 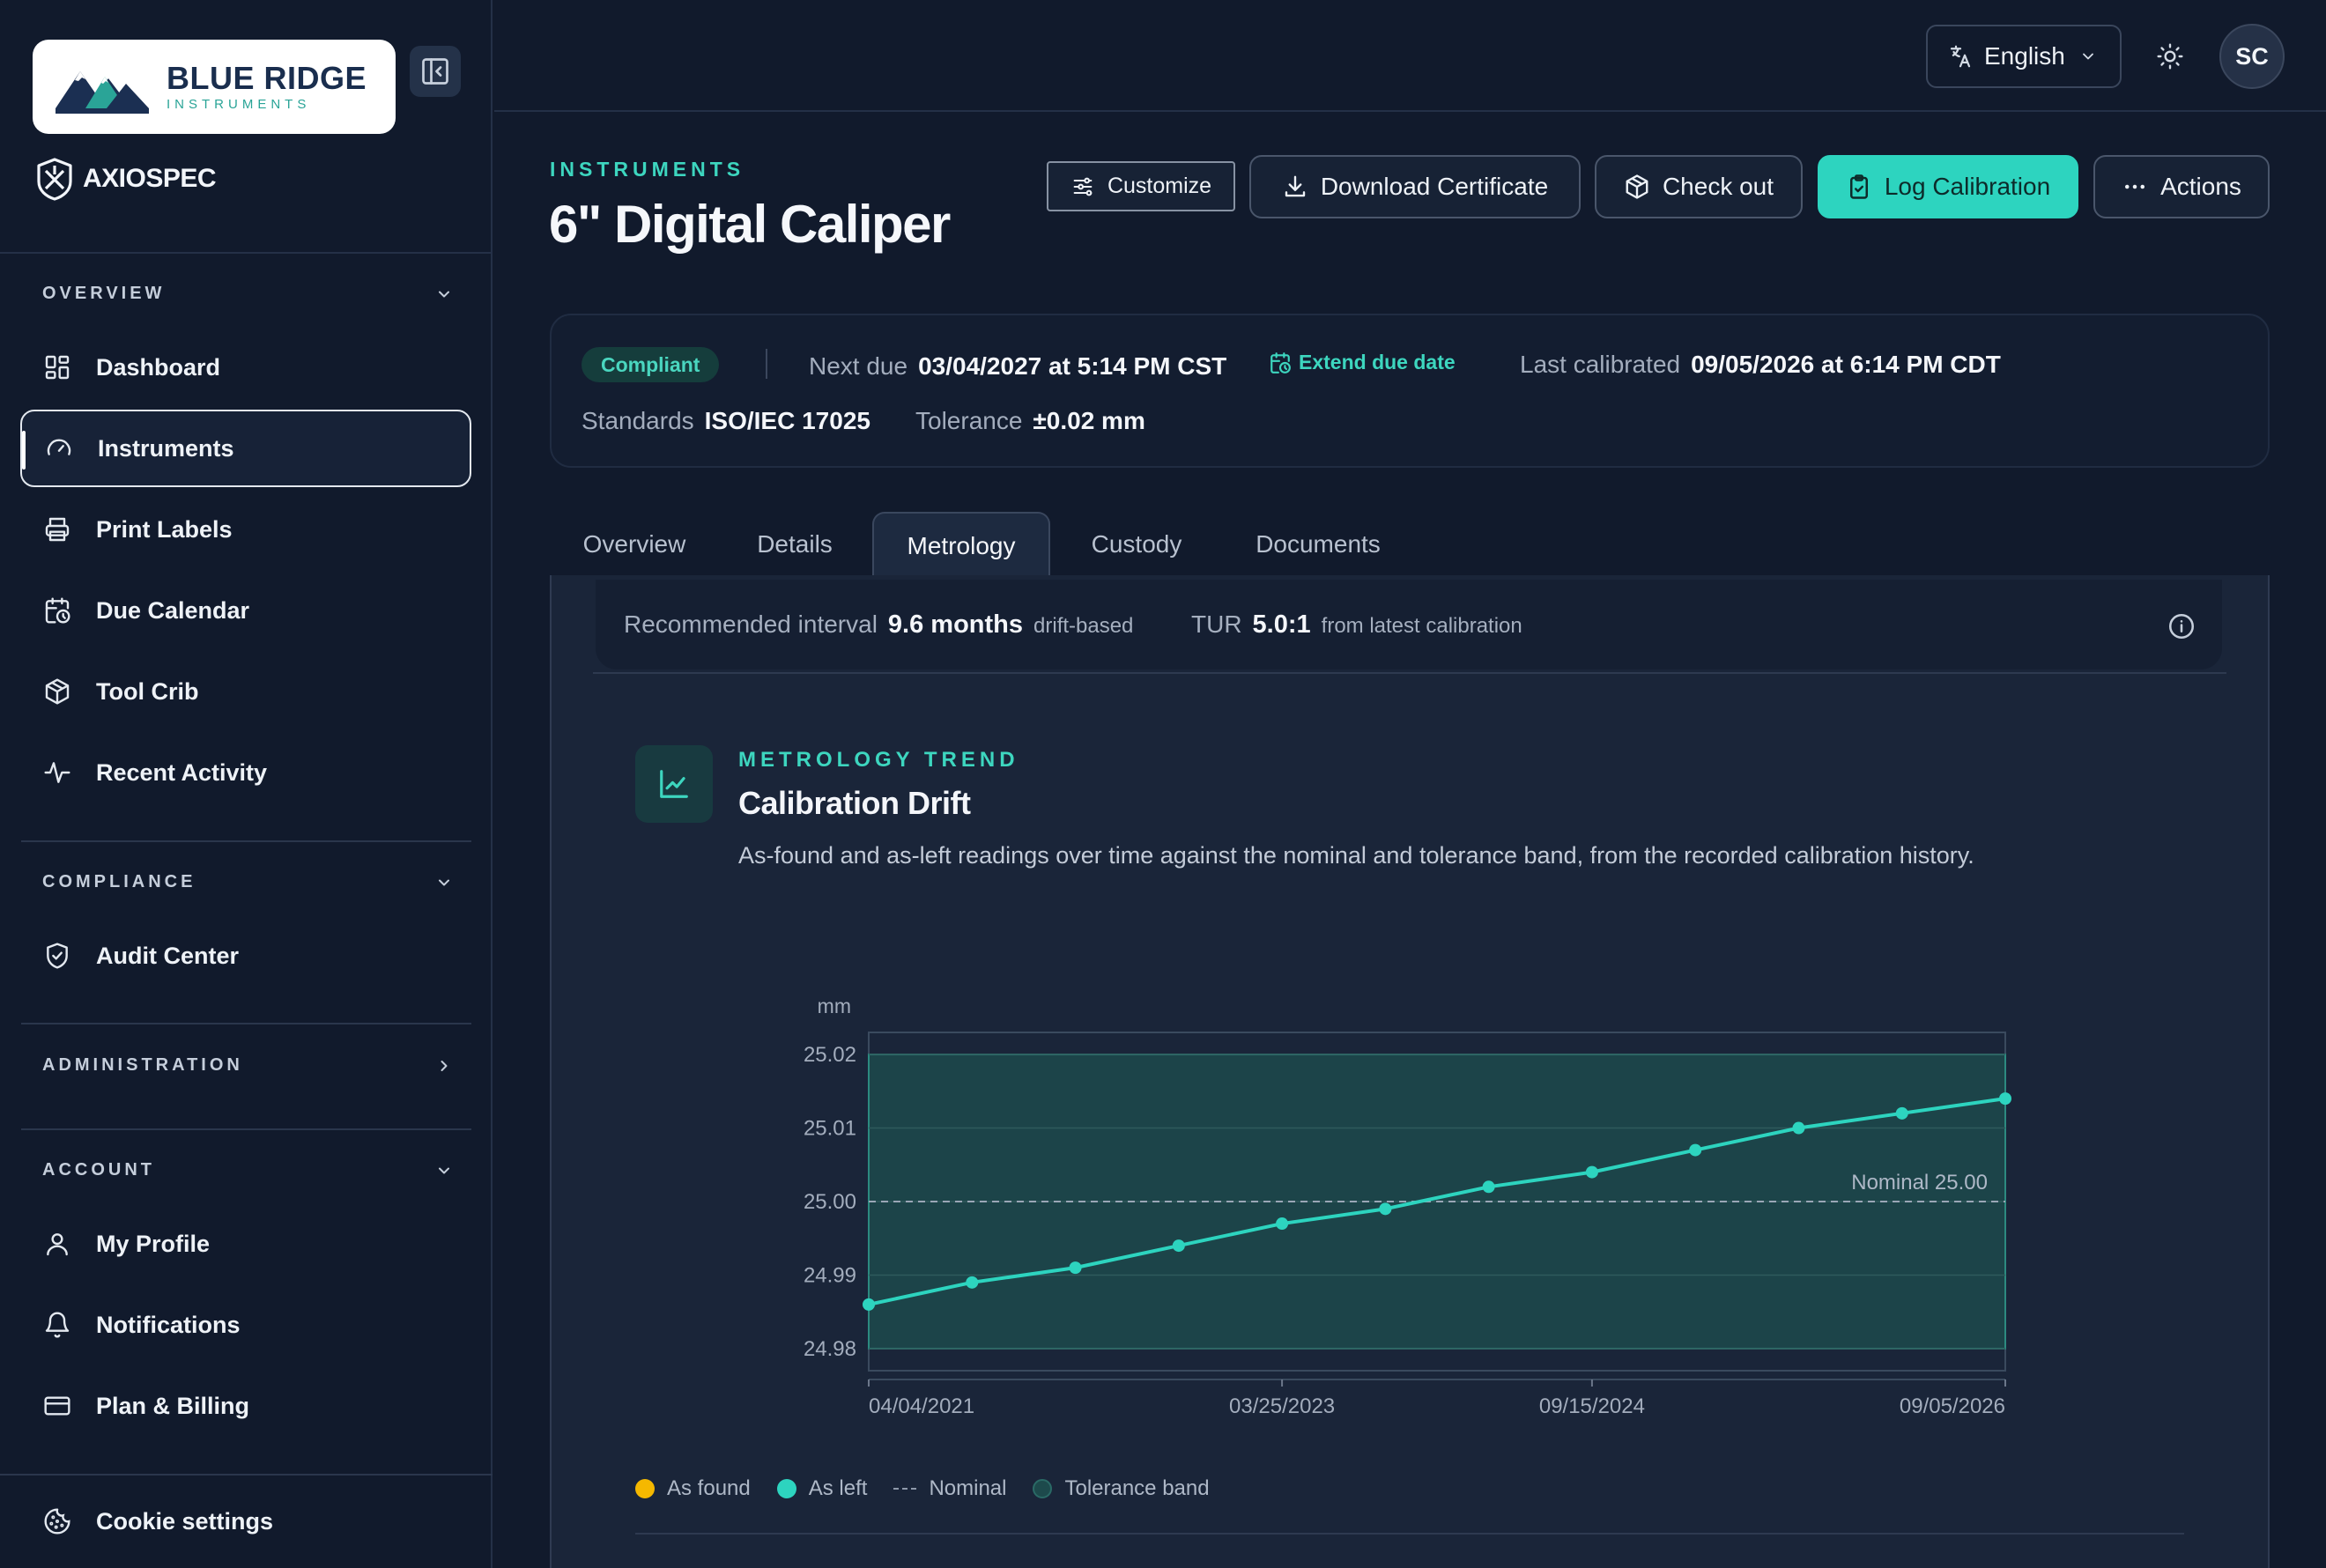 What do you see at coordinates (2181, 186) in the screenshot?
I see `actions-button: Actions` at bounding box center [2181, 186].